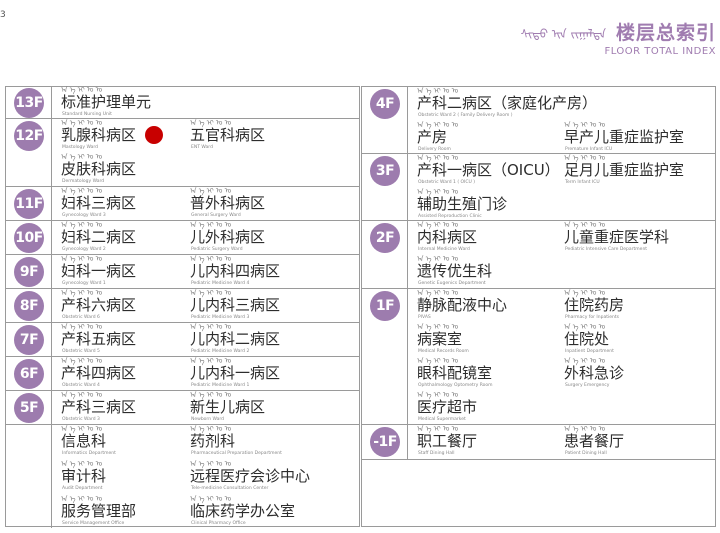  I want to click on dept-name: 信息科, so click(84, 441).